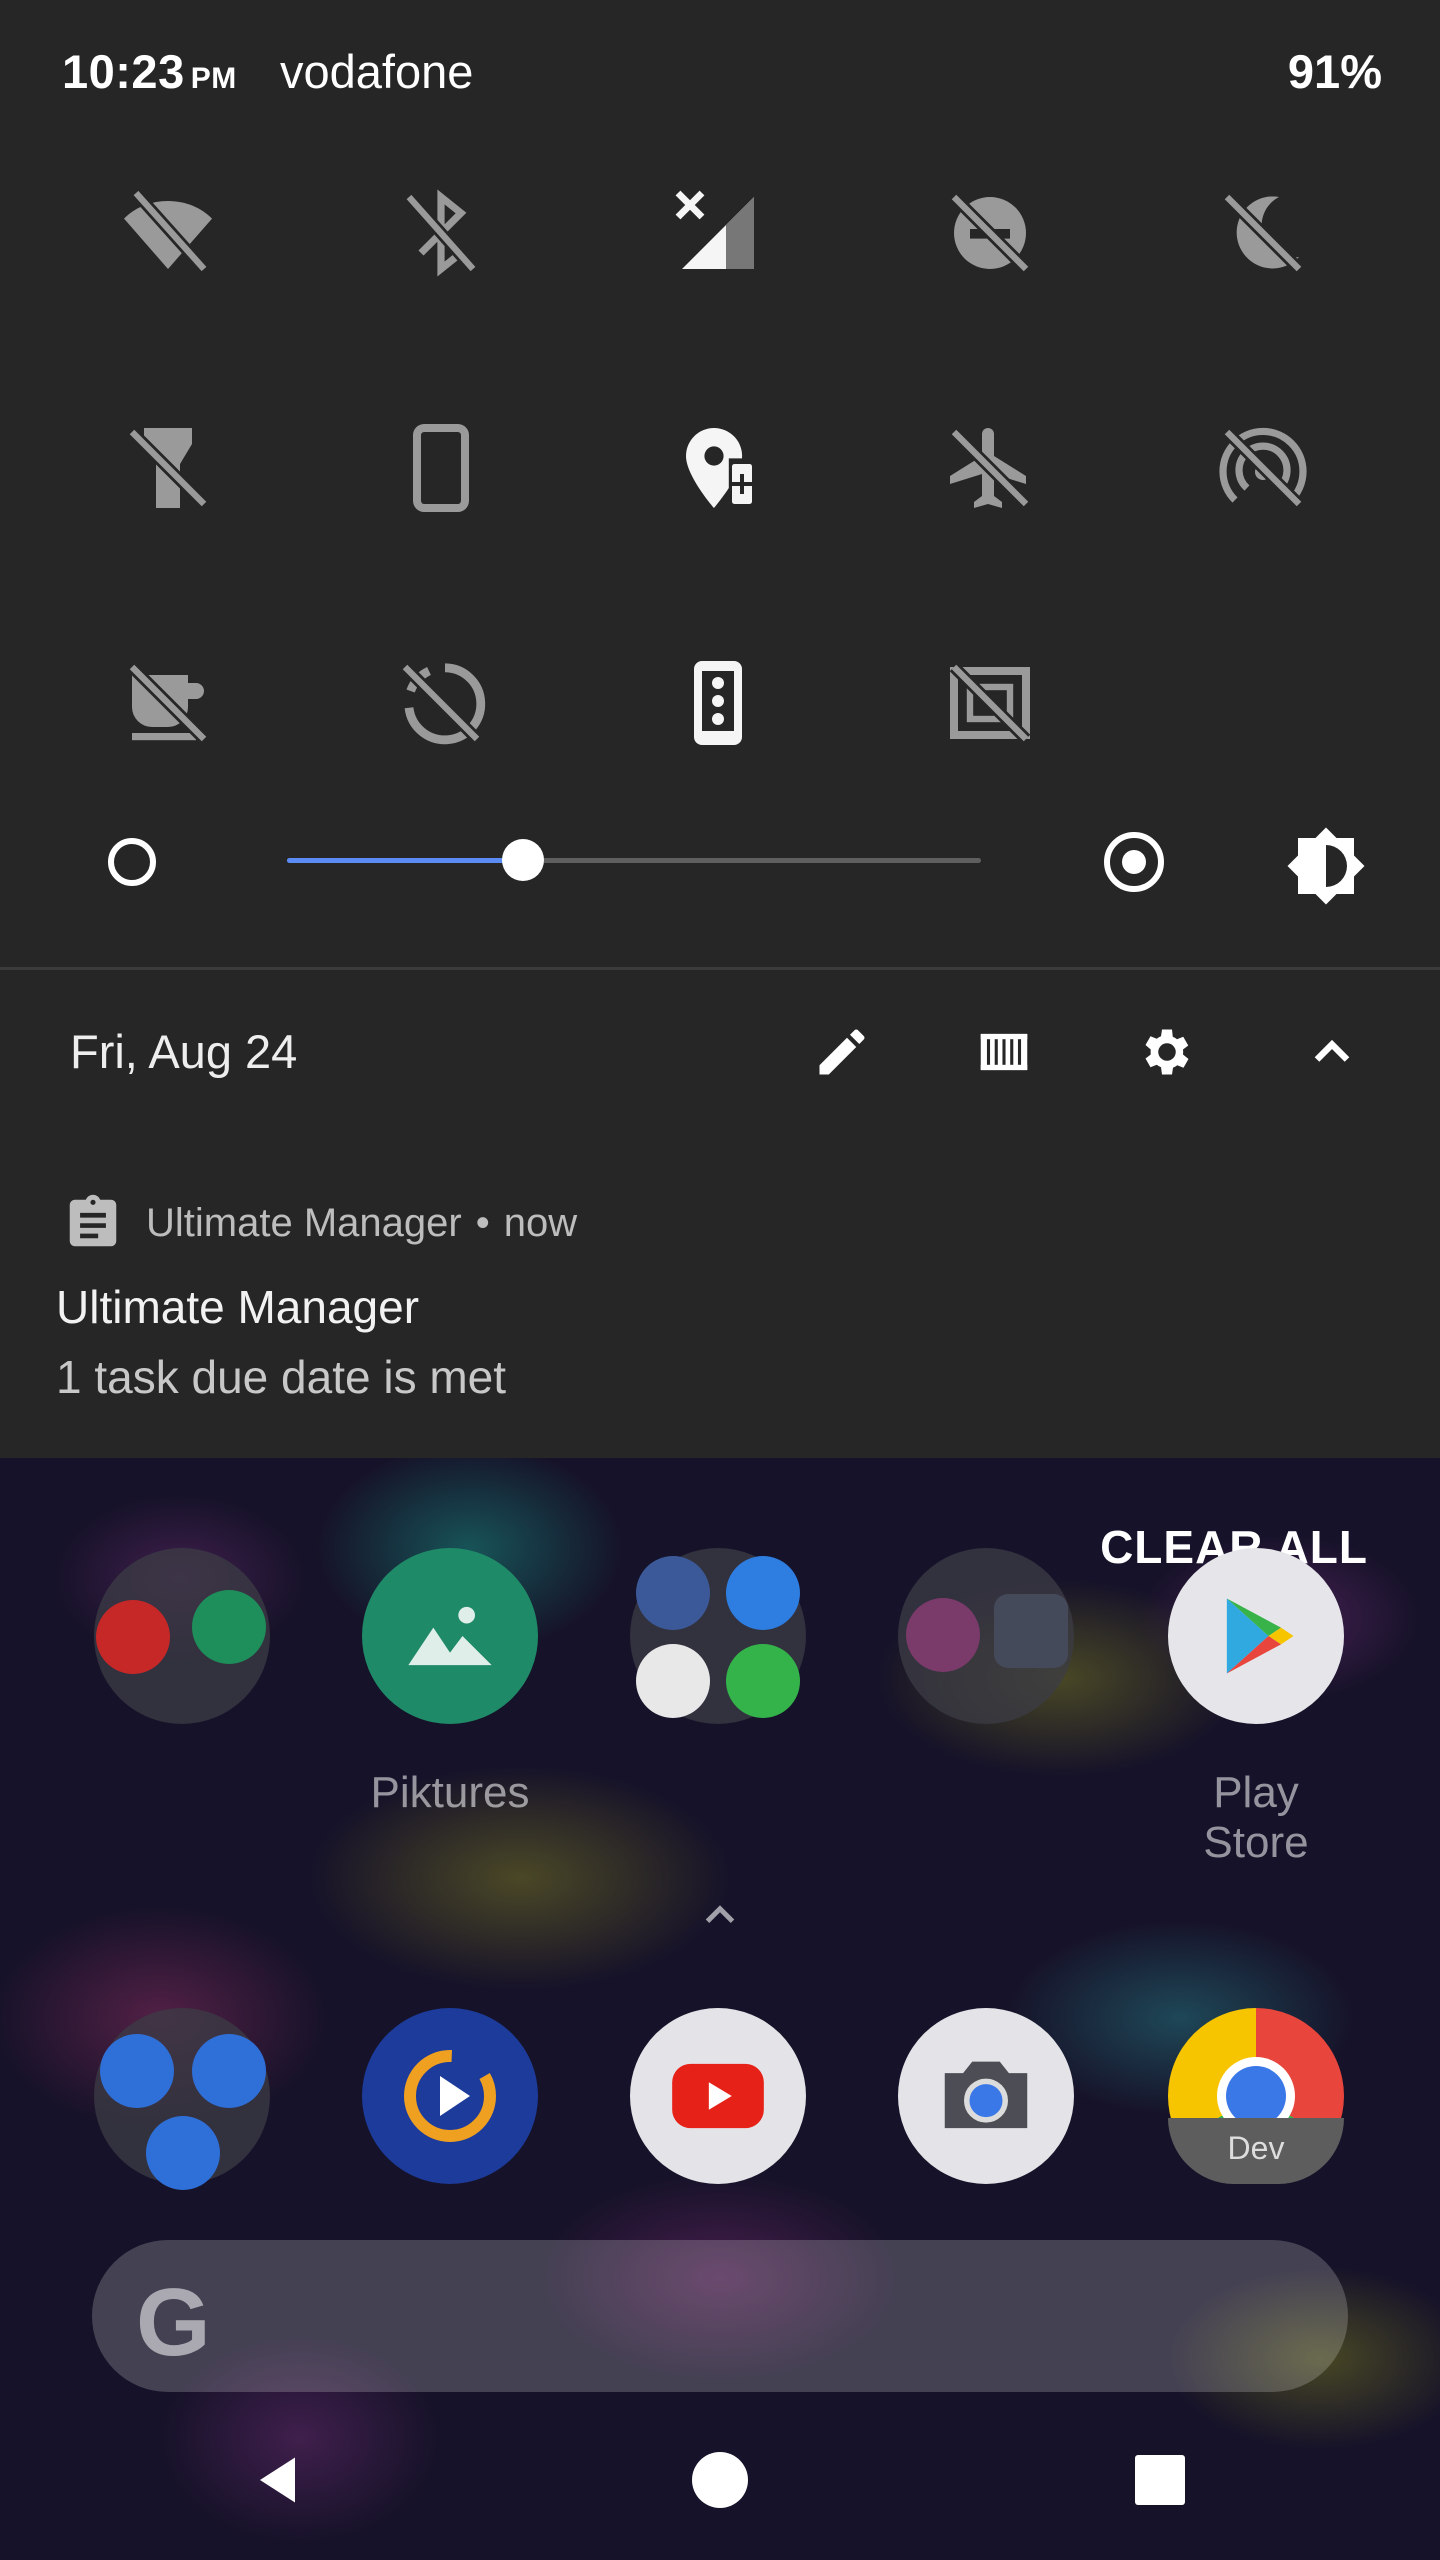 The image size is (1440, 2560). What do you see at coordinates (238, 1307) in the screenshot?
I see `notification-title: Ultimate Manager` at bounding box center [238, 1307].